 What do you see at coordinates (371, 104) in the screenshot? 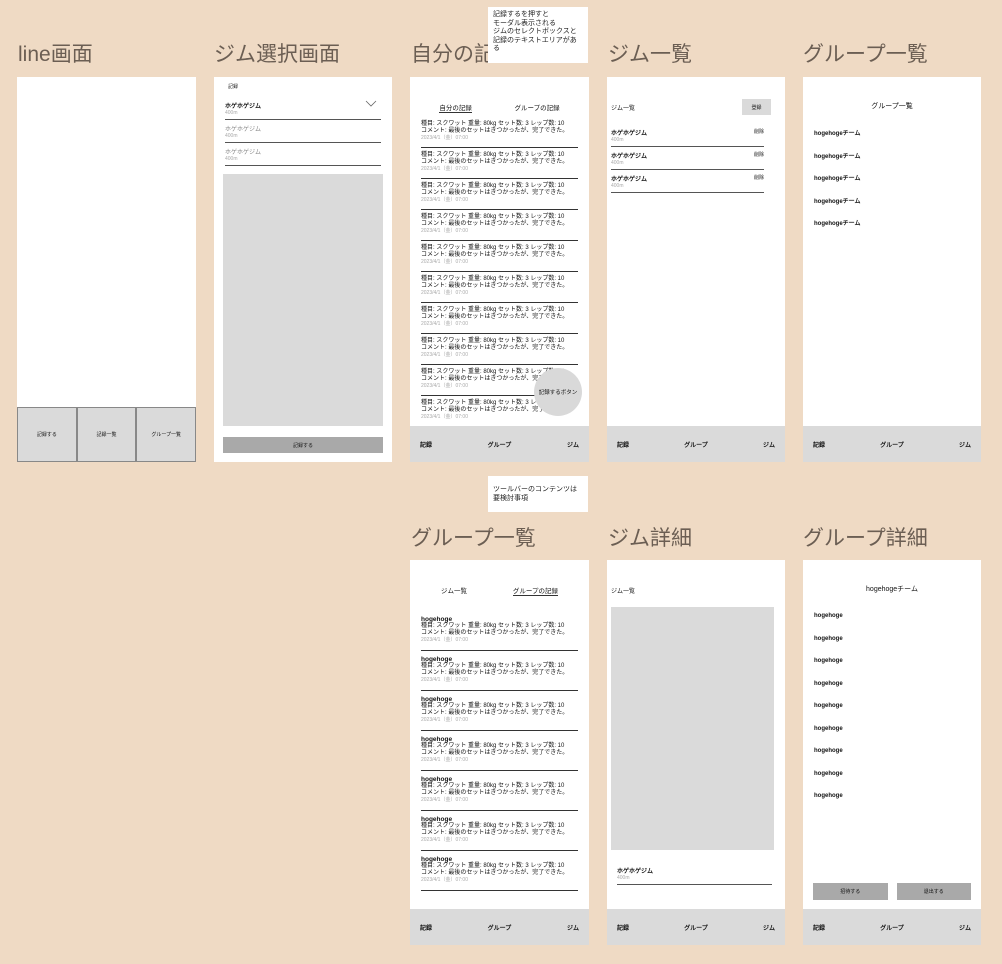
I see `chevron-down-icon` at bounding box center [371, 104].